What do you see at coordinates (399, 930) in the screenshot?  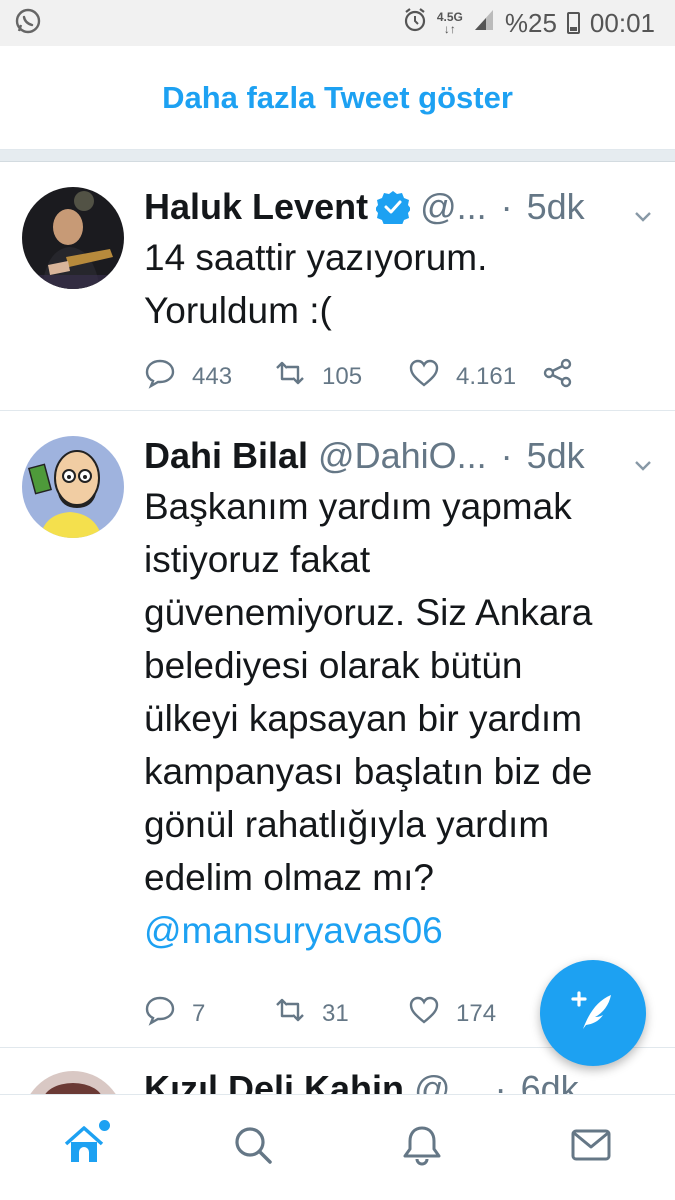 I see `mention-link: @mansuryavas06` at bounding box center [399, 930].